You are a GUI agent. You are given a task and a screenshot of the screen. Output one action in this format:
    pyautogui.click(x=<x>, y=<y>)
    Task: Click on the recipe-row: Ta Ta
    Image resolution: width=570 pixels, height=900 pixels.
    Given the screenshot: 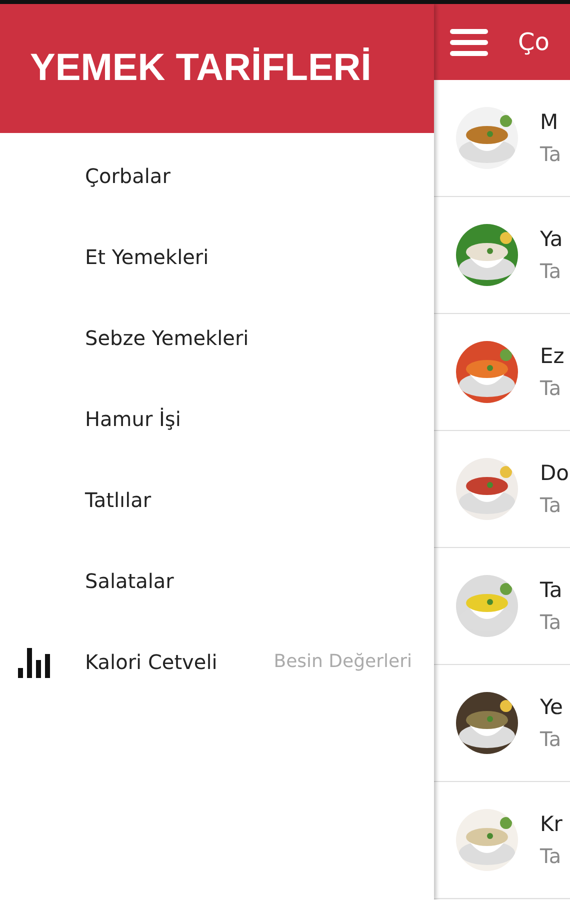 What is the action you would take?
    pyautogui.click(x=502, y=606)
    